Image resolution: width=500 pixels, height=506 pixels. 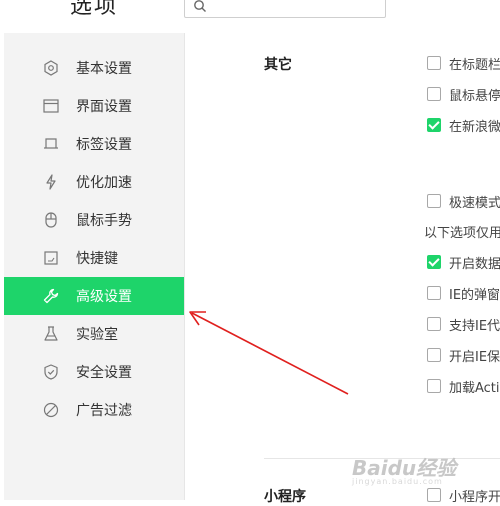 I want to click on arrow-shaft, so click(x=270, y=353).